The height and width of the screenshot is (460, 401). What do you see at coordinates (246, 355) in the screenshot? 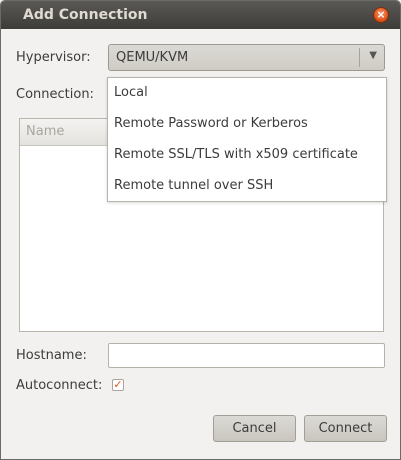
I see `hostname-input` at bounding box center [246, 355].